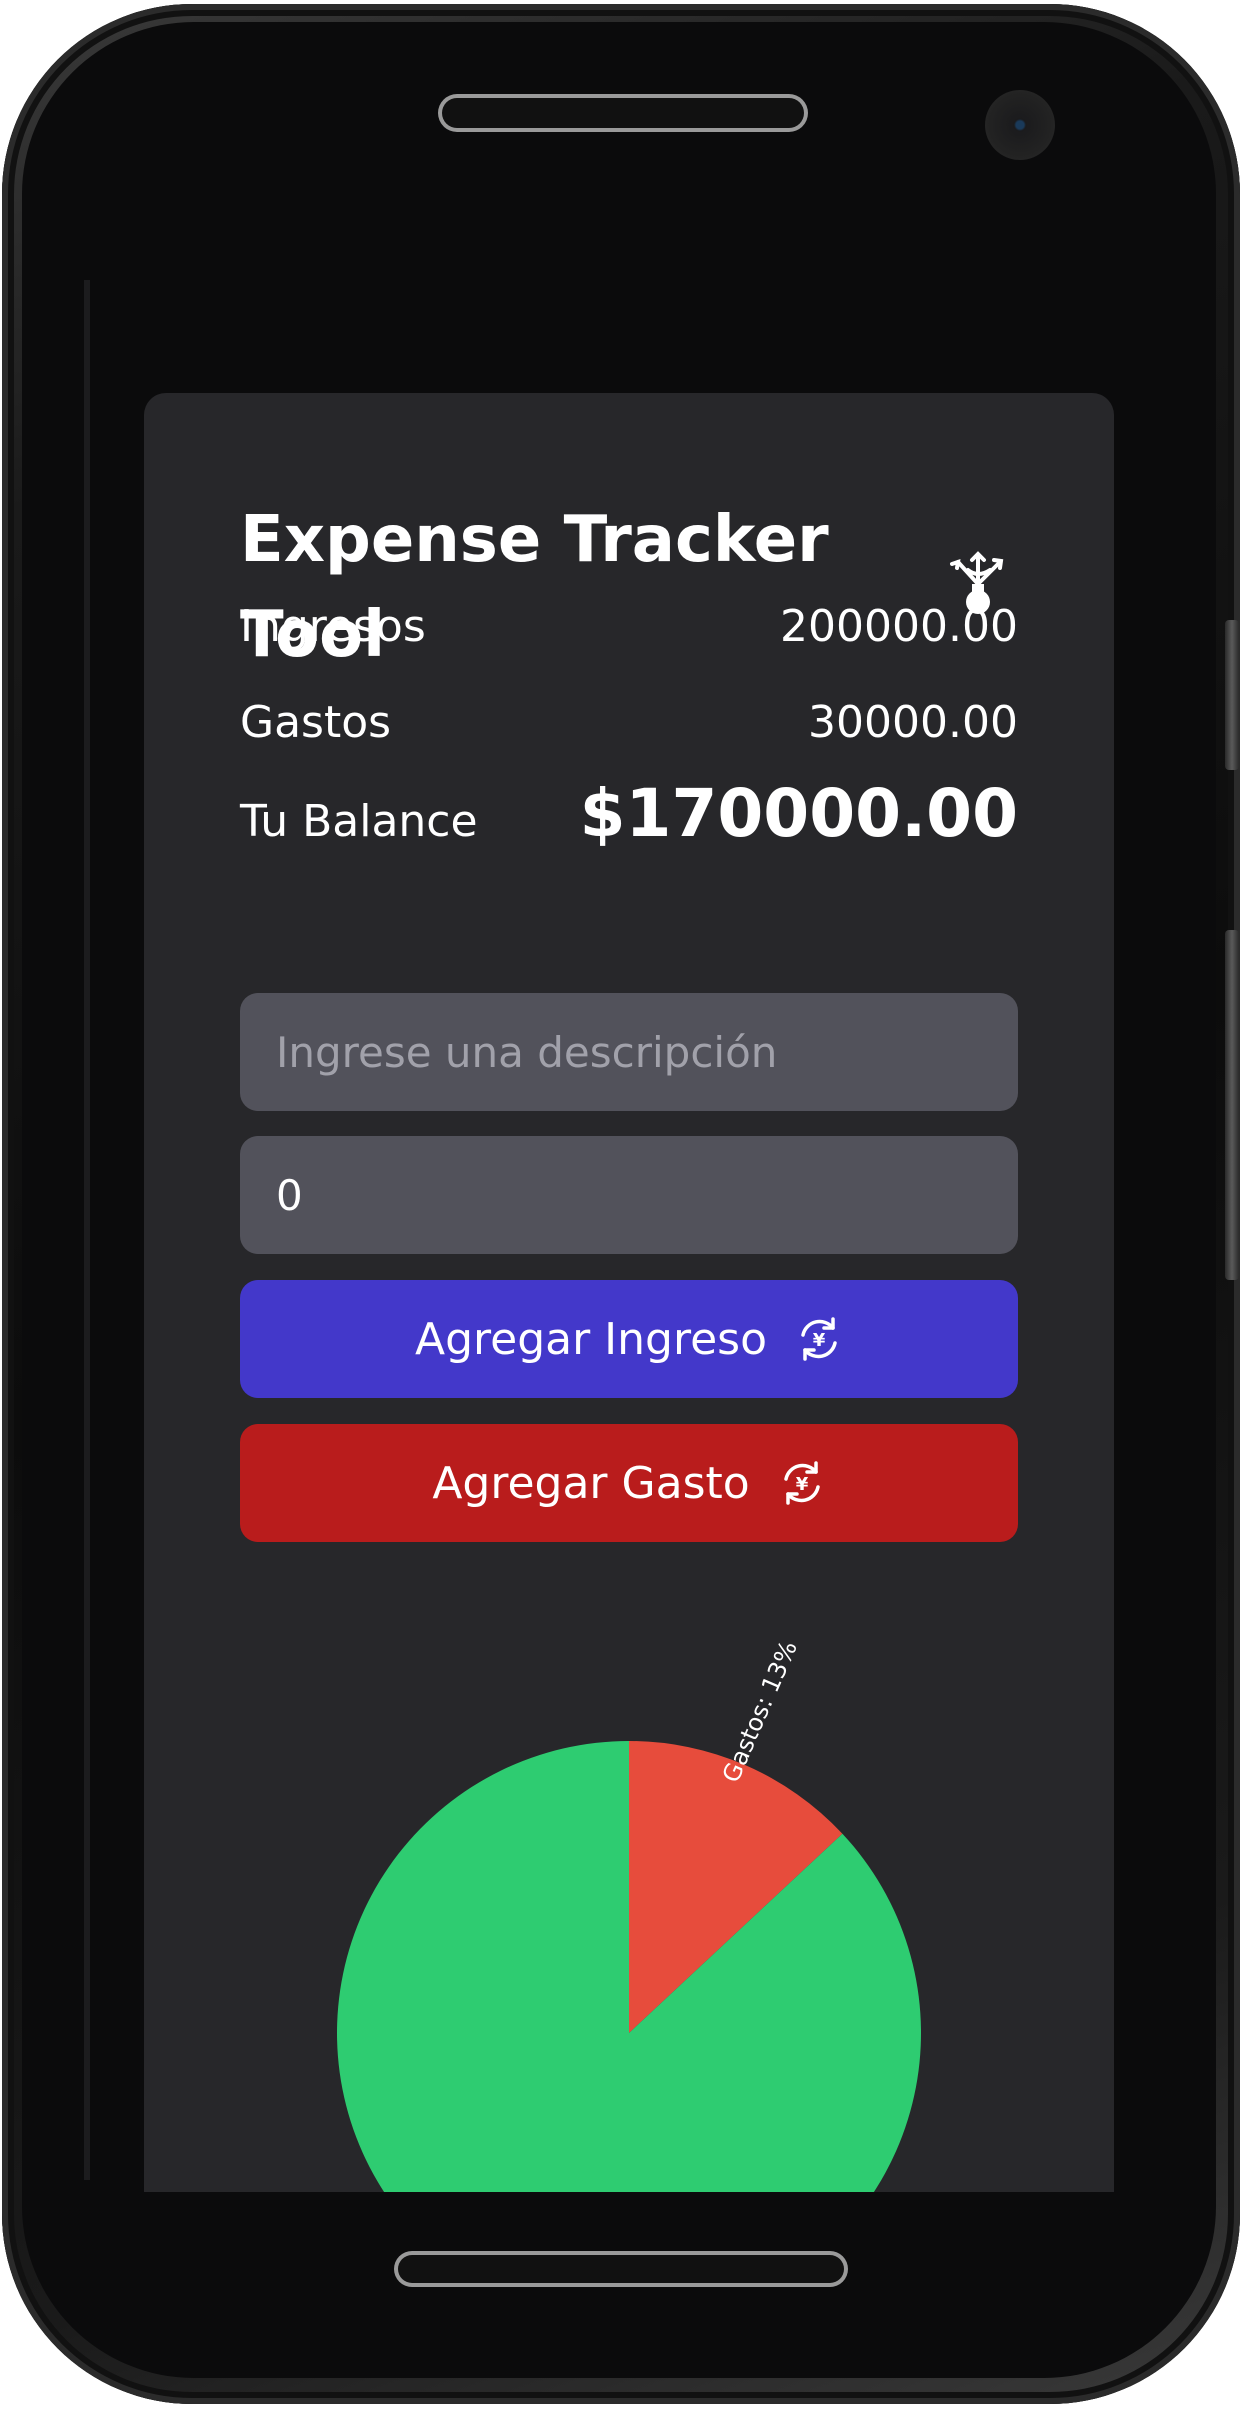  I want to click on expense-row: Gastos 30000.00, so click(629, 722).